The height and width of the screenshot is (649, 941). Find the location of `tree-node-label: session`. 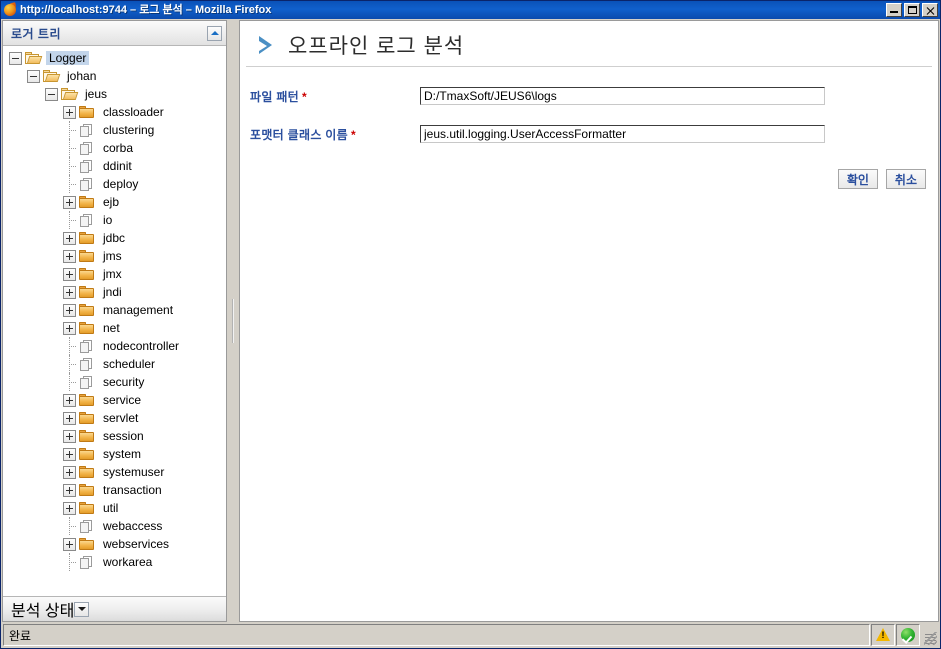

tree-node-label: session is located at coordinates (123, 436).